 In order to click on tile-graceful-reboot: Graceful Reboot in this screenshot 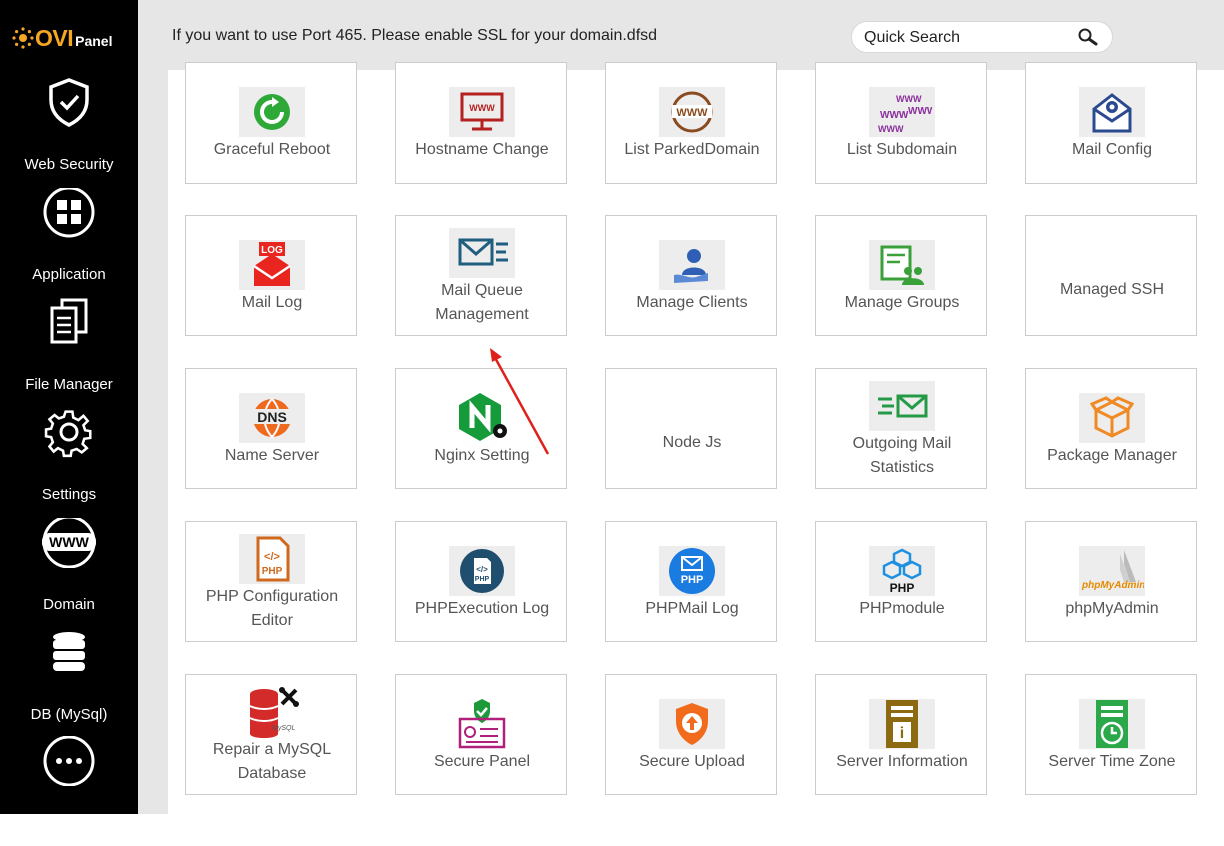, I will do `click(271, 123)`.